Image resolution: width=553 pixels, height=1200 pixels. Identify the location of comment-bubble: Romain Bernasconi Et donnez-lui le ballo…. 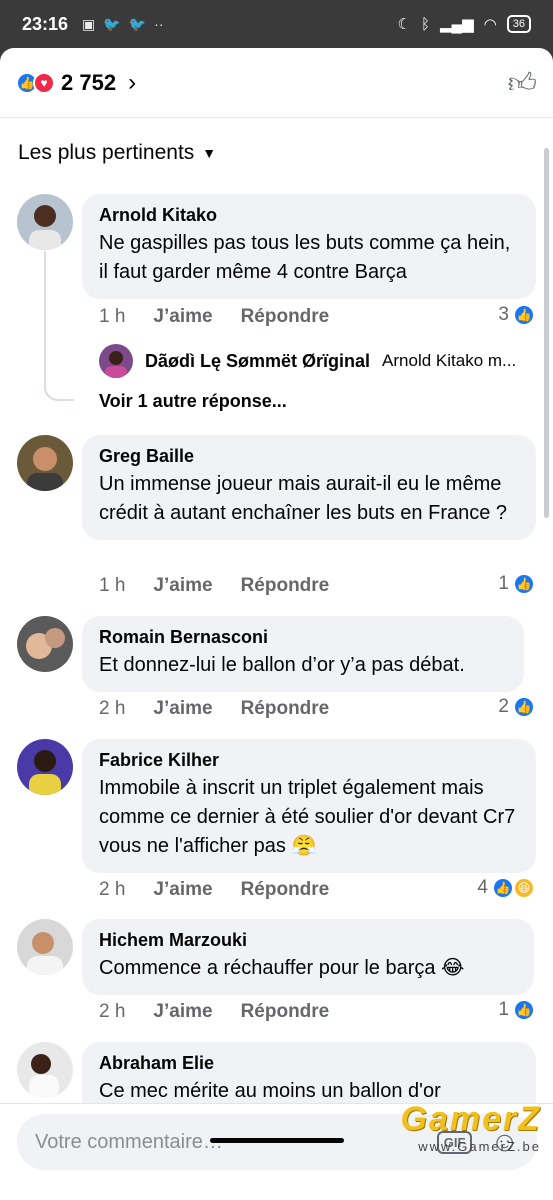
(303, 654).